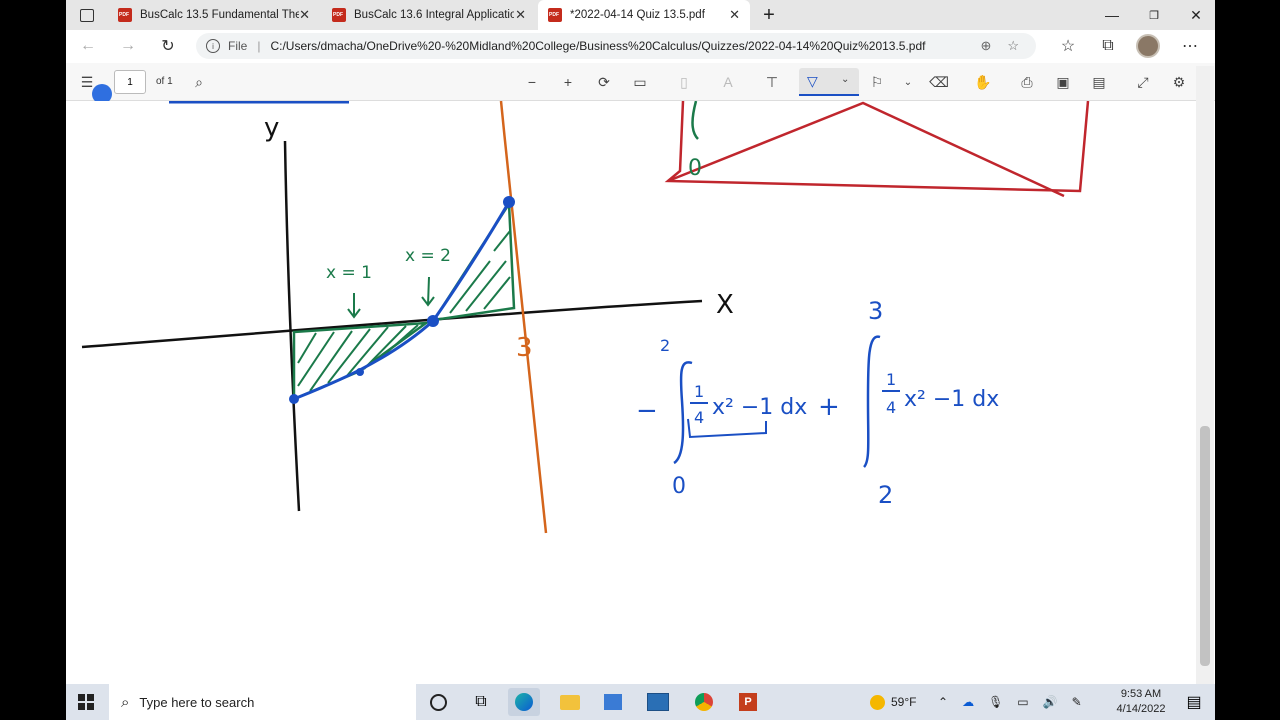 The width and height of the screenshot is (1280, 720). I want to click on green-hatching-right, so click(480, 272).